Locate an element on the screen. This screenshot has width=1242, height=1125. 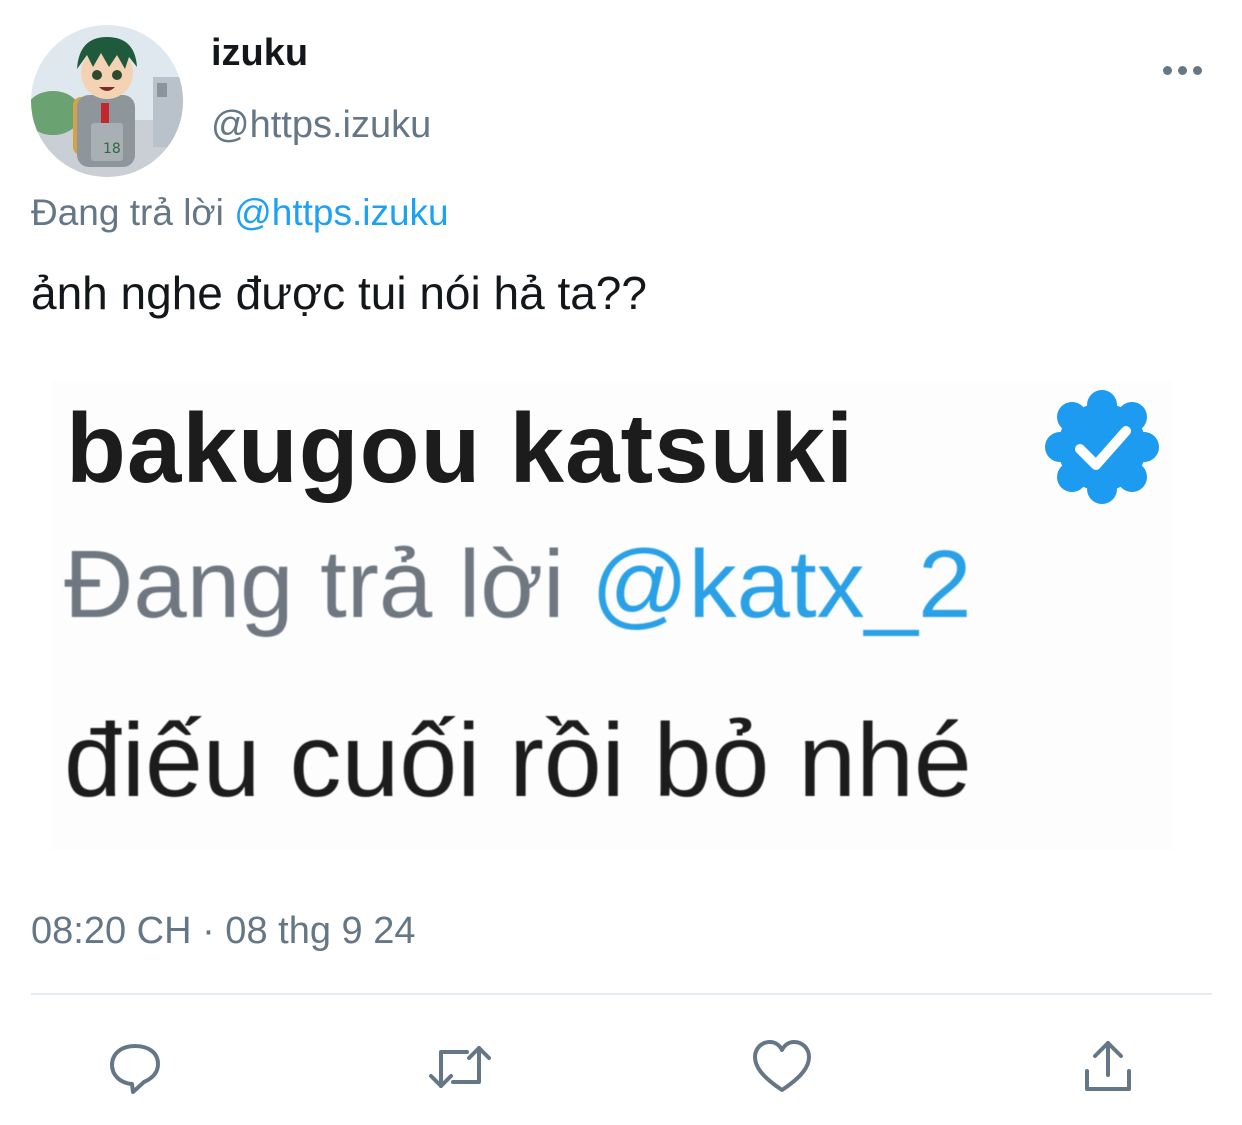
image-reply-handle: @katx_2 is located at coordinates (781, 584).